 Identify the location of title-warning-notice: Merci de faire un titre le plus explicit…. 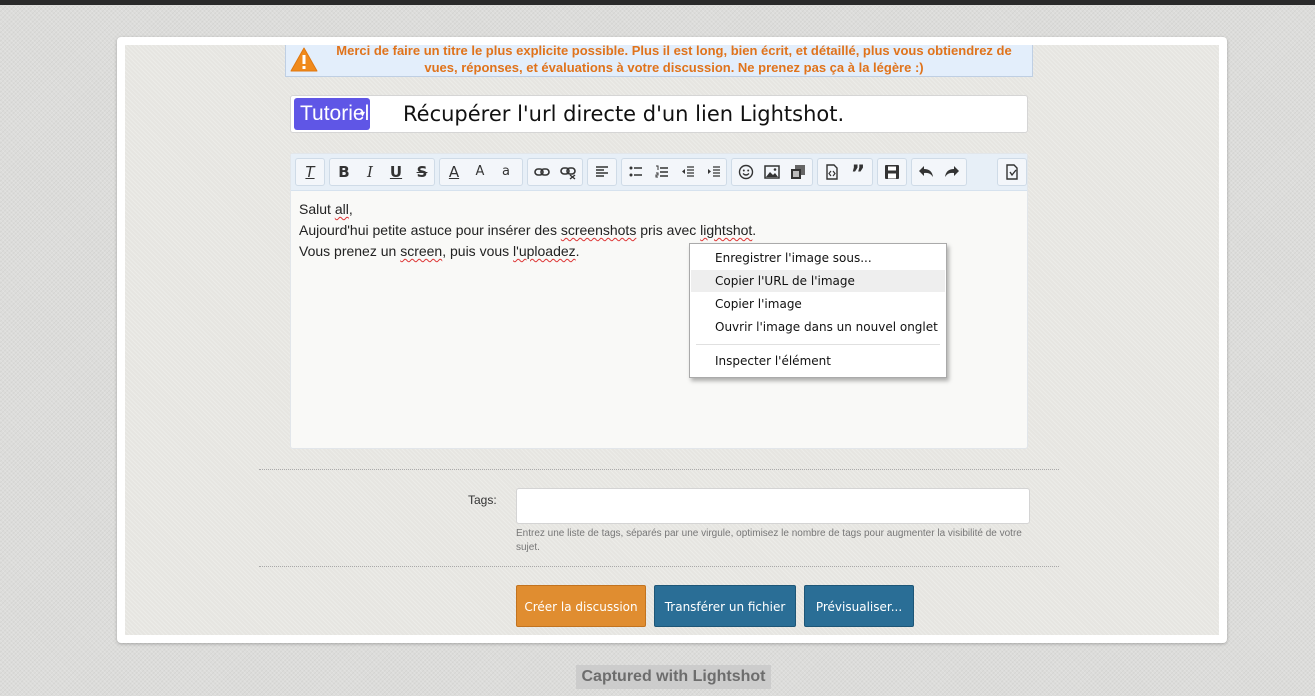
(659, 59).